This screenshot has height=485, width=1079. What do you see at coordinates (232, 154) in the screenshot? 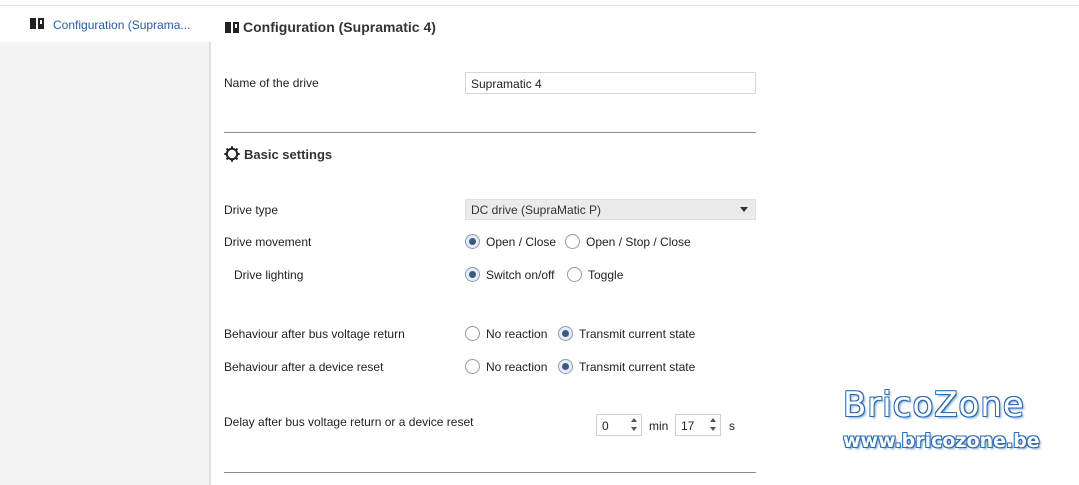
I see `gear-icon` at bounding box center [232, 154].